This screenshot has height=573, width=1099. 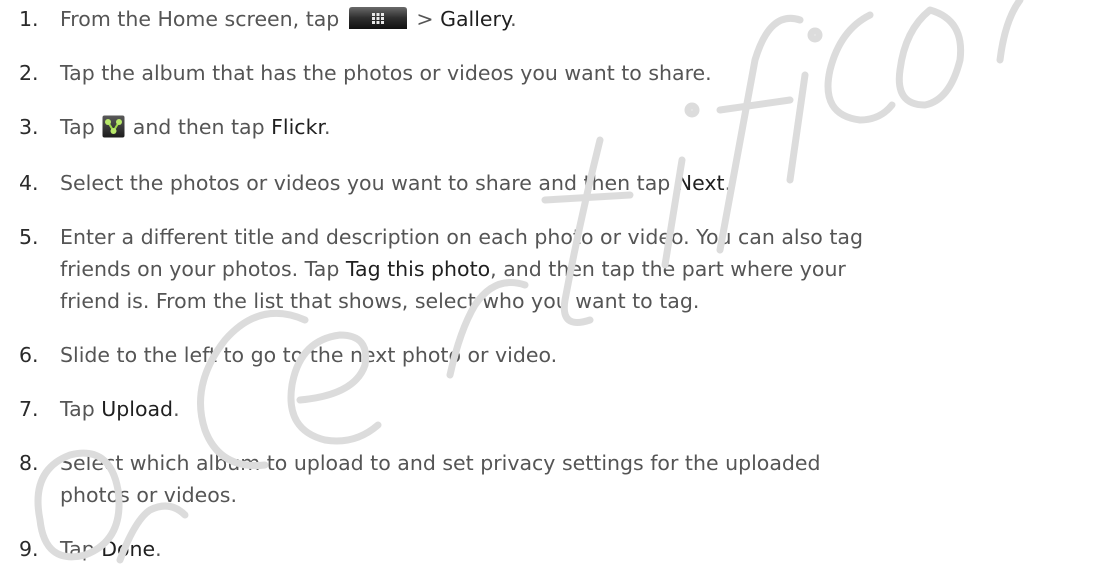 I want to click on step-number: 5., so click(x=29, y=237).